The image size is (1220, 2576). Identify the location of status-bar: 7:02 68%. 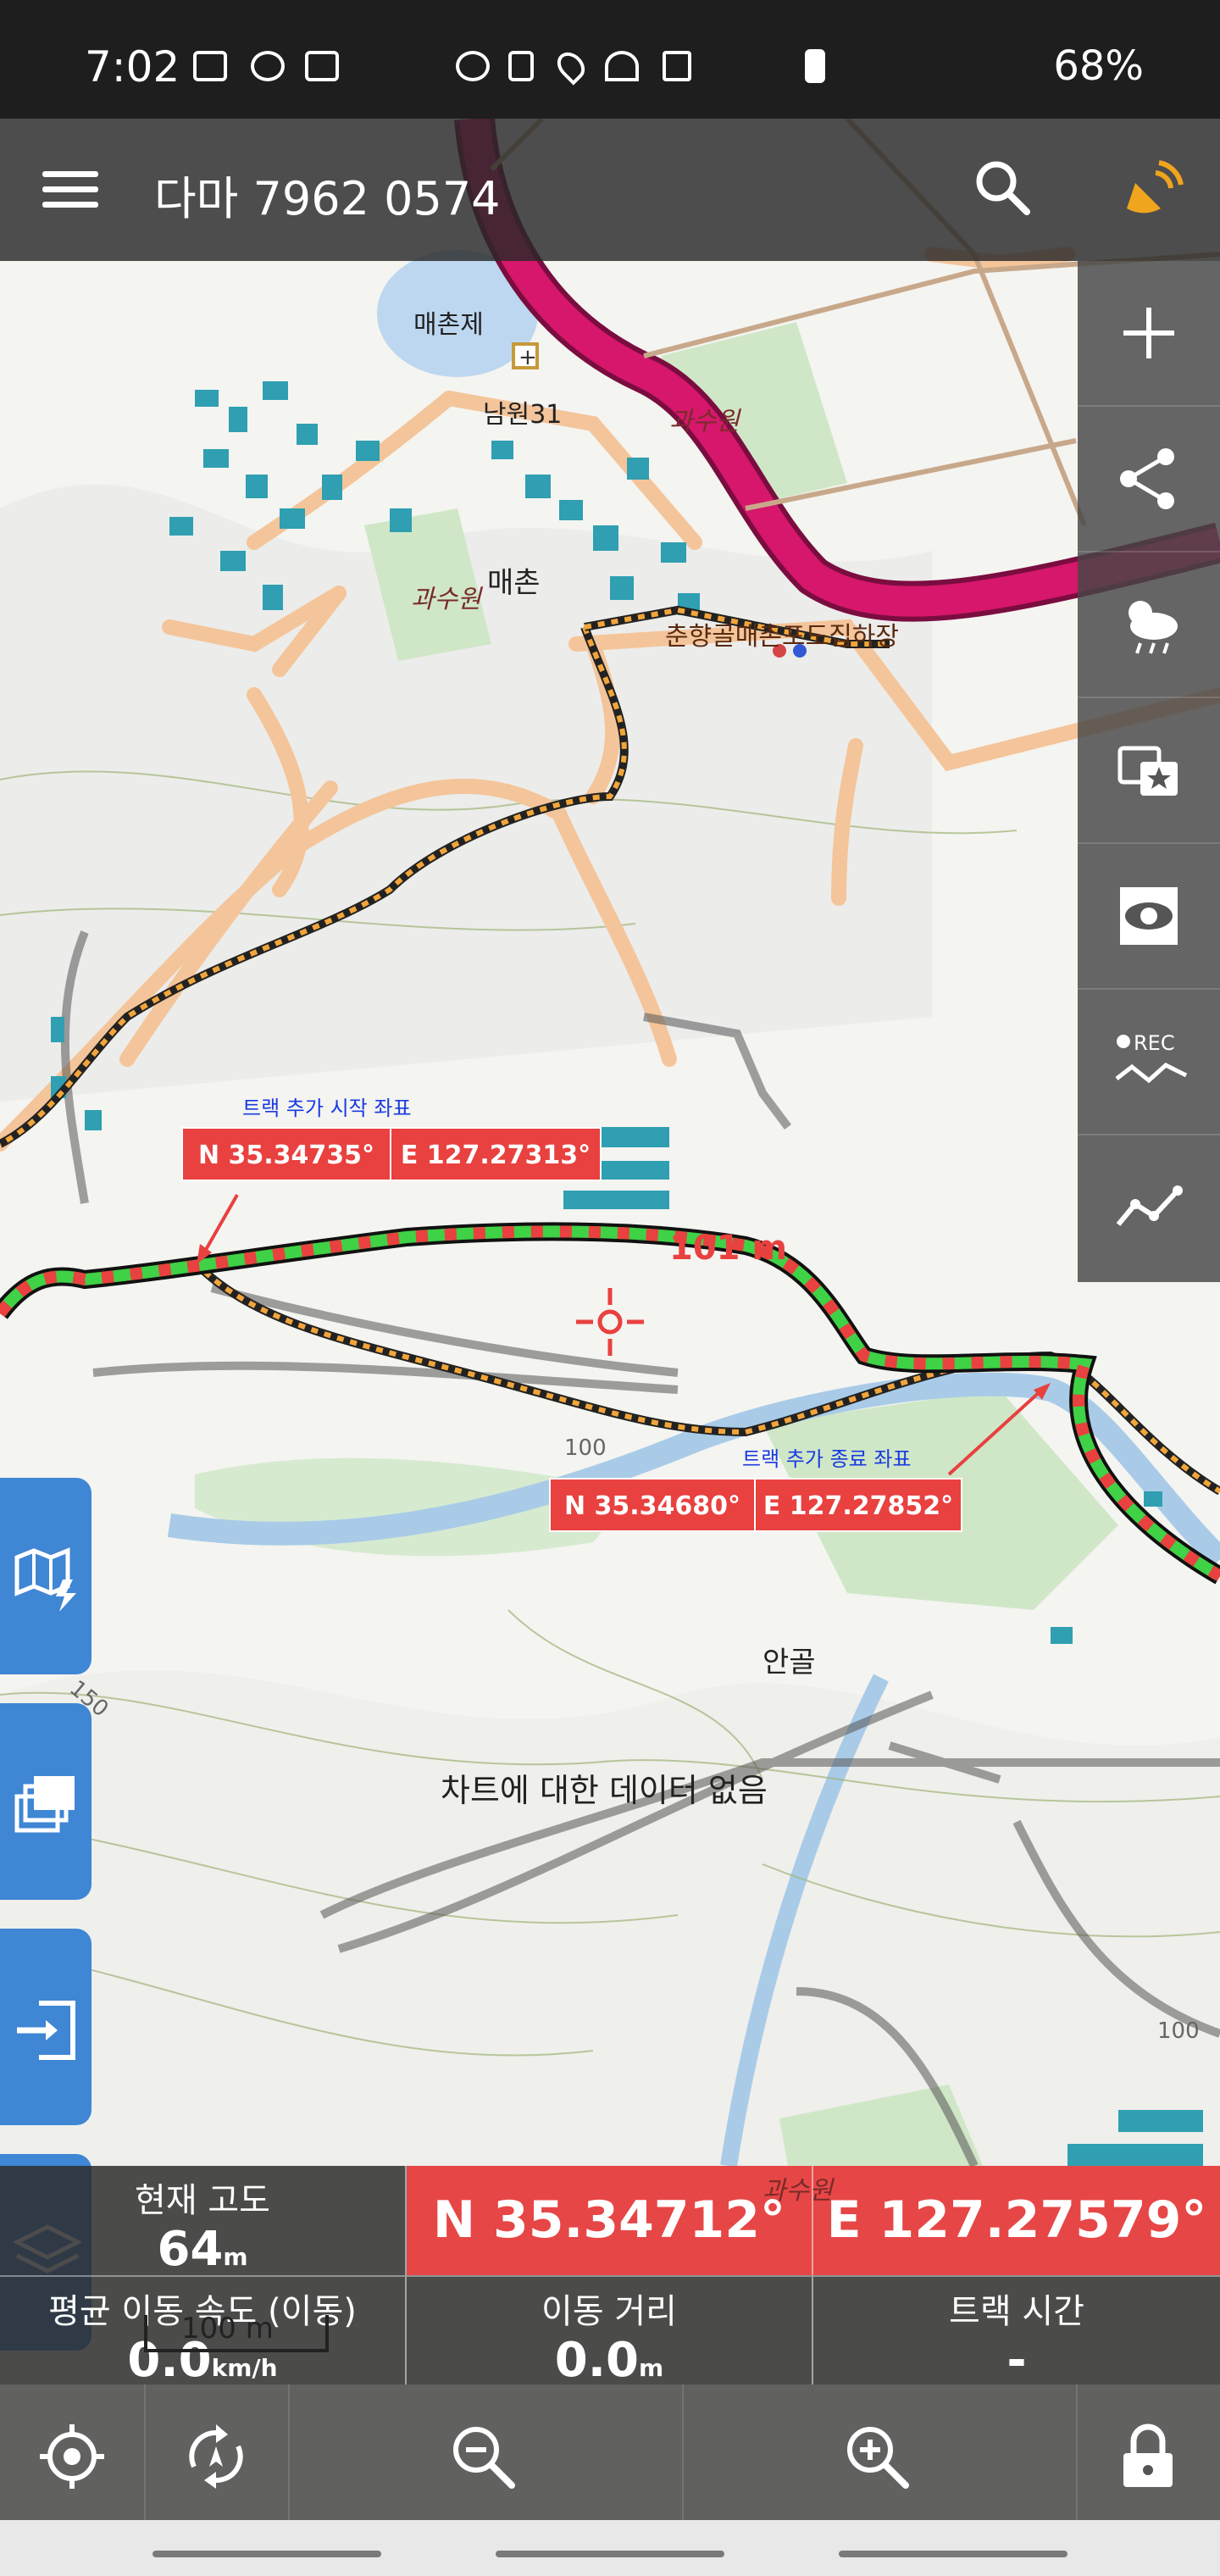
(610, 59).